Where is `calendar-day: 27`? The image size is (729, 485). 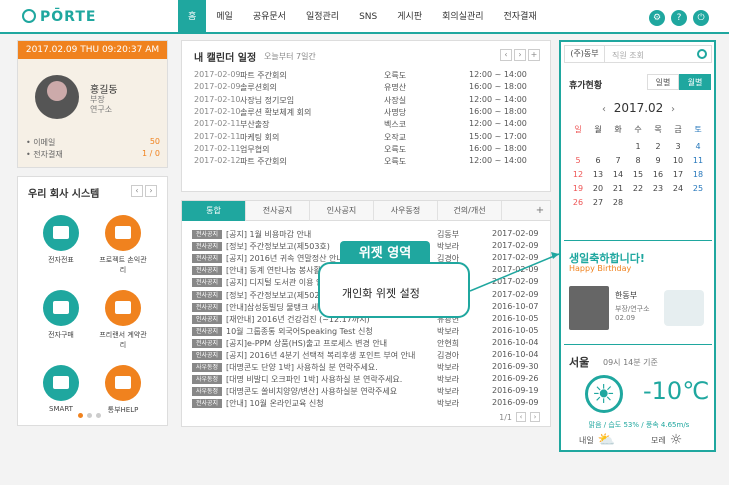 calendar-day: 27 is located at coordinates (598, 202).